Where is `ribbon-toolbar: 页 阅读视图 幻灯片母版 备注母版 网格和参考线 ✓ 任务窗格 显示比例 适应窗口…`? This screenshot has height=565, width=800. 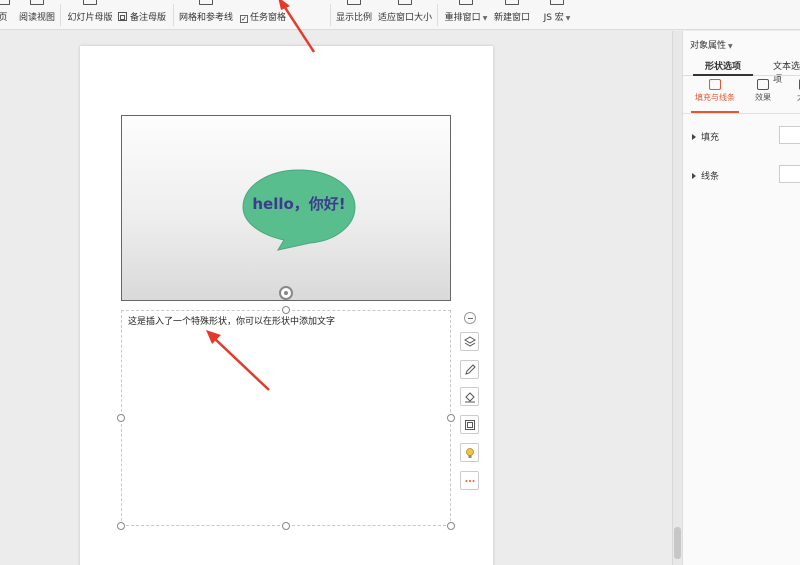
ribbon-toolbar: 页 阅读视图 幻灯片母版 备注母版 网格和参考线 ✓ 任务窗格 显示比例 适应窗口… is located at coordinates (400, 15).